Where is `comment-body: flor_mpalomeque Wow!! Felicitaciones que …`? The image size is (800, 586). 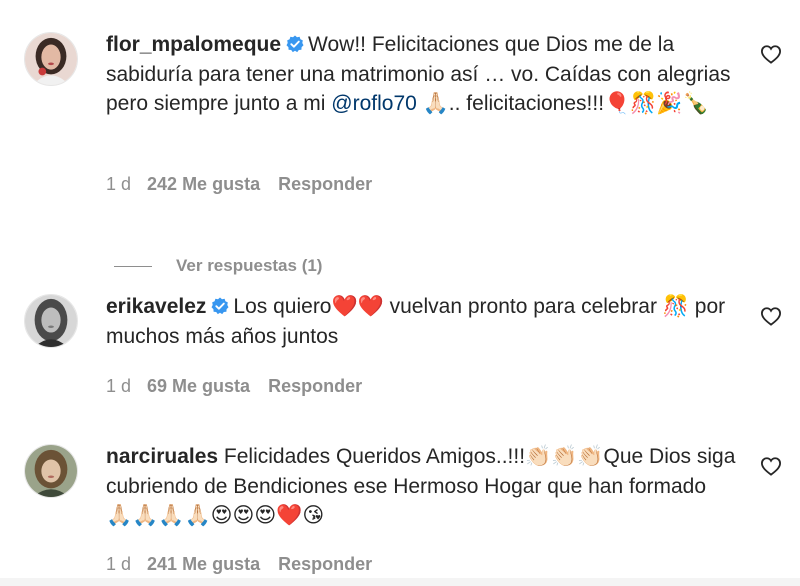
comment-body: flor_mpalomeque Wow!! Felicitaciones que … is located at coordinates (421, 74).